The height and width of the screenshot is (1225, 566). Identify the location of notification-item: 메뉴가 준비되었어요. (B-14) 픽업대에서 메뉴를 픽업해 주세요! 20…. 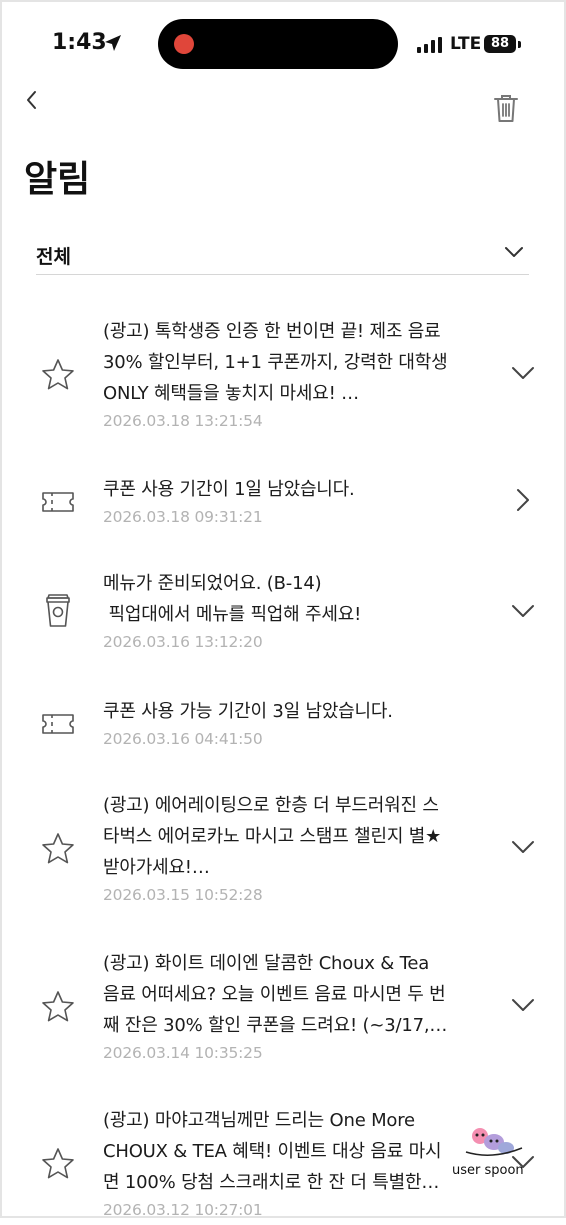
(283, 614).